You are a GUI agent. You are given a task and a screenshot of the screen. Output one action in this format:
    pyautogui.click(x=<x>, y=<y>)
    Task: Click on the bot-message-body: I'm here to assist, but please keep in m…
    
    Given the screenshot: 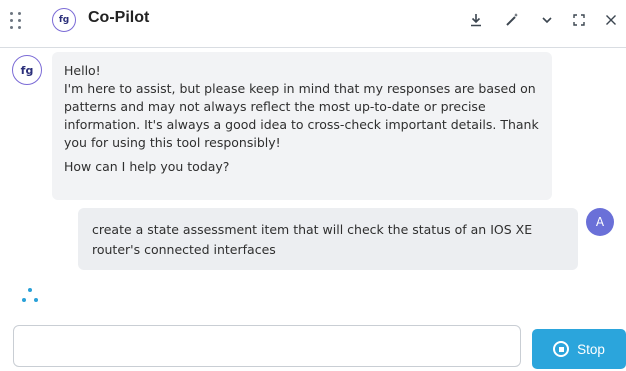 What is the action you would take?
    pyautogui.click(x=301, y=115)
    